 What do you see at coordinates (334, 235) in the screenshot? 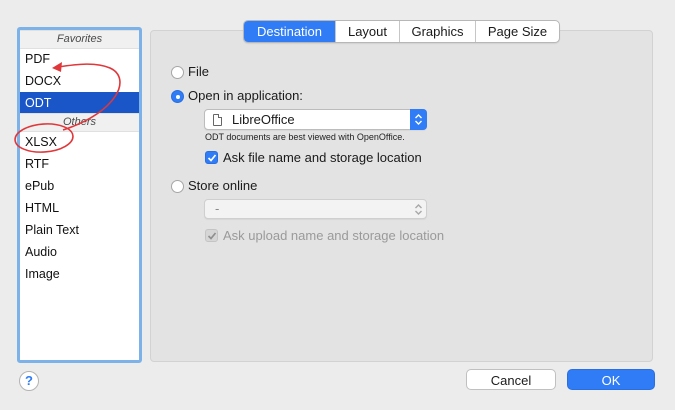
I see `ask-upload-name-label: Ask upload name and storage location` at bounding box center [334, 235].